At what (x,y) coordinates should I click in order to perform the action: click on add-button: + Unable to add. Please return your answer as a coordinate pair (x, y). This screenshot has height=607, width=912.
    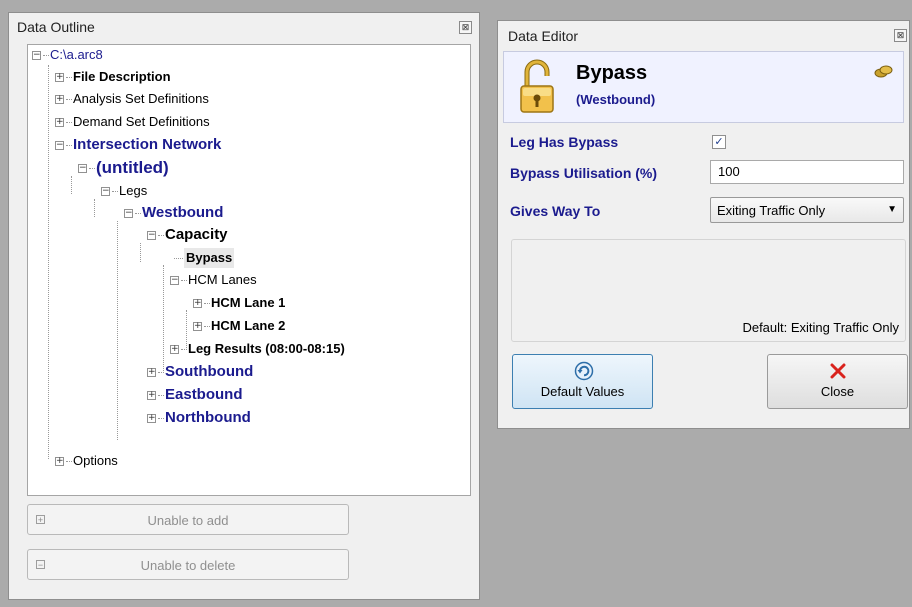
    Looking at the image, I should click on (188, 519).